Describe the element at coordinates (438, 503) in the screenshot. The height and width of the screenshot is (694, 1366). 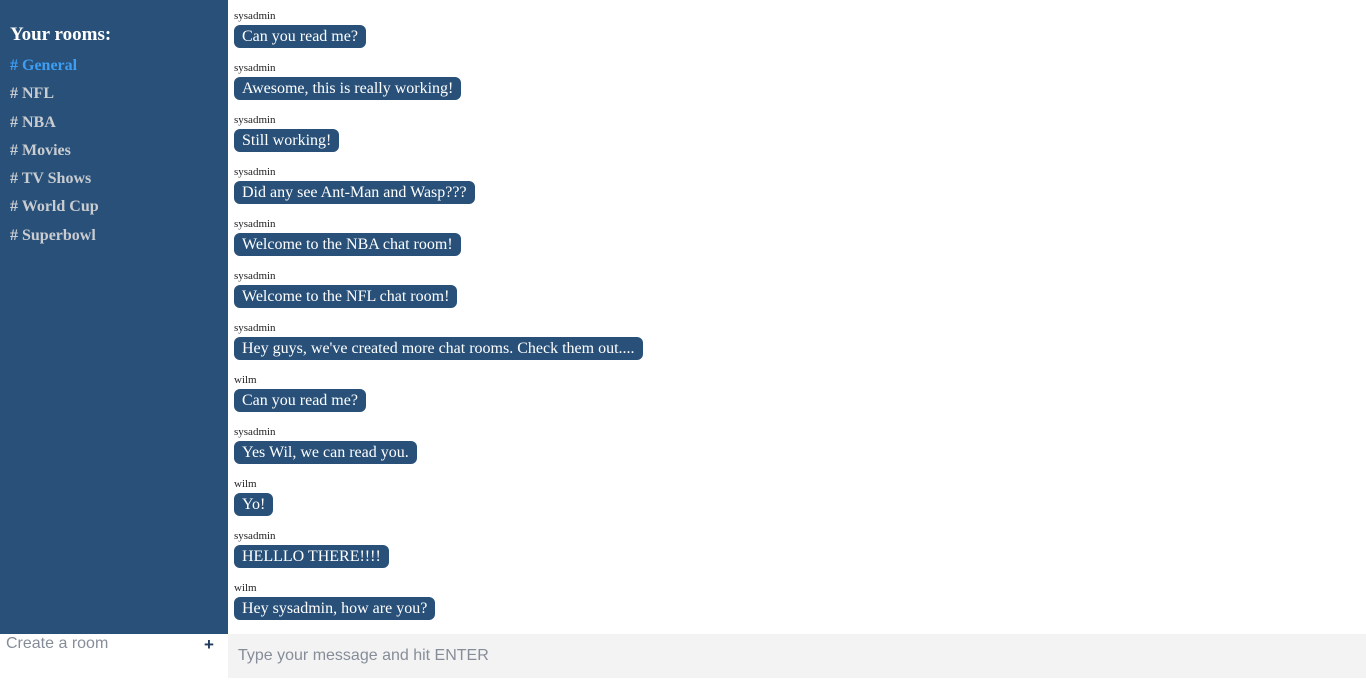
I see `message: wilm Yo!` at that location.